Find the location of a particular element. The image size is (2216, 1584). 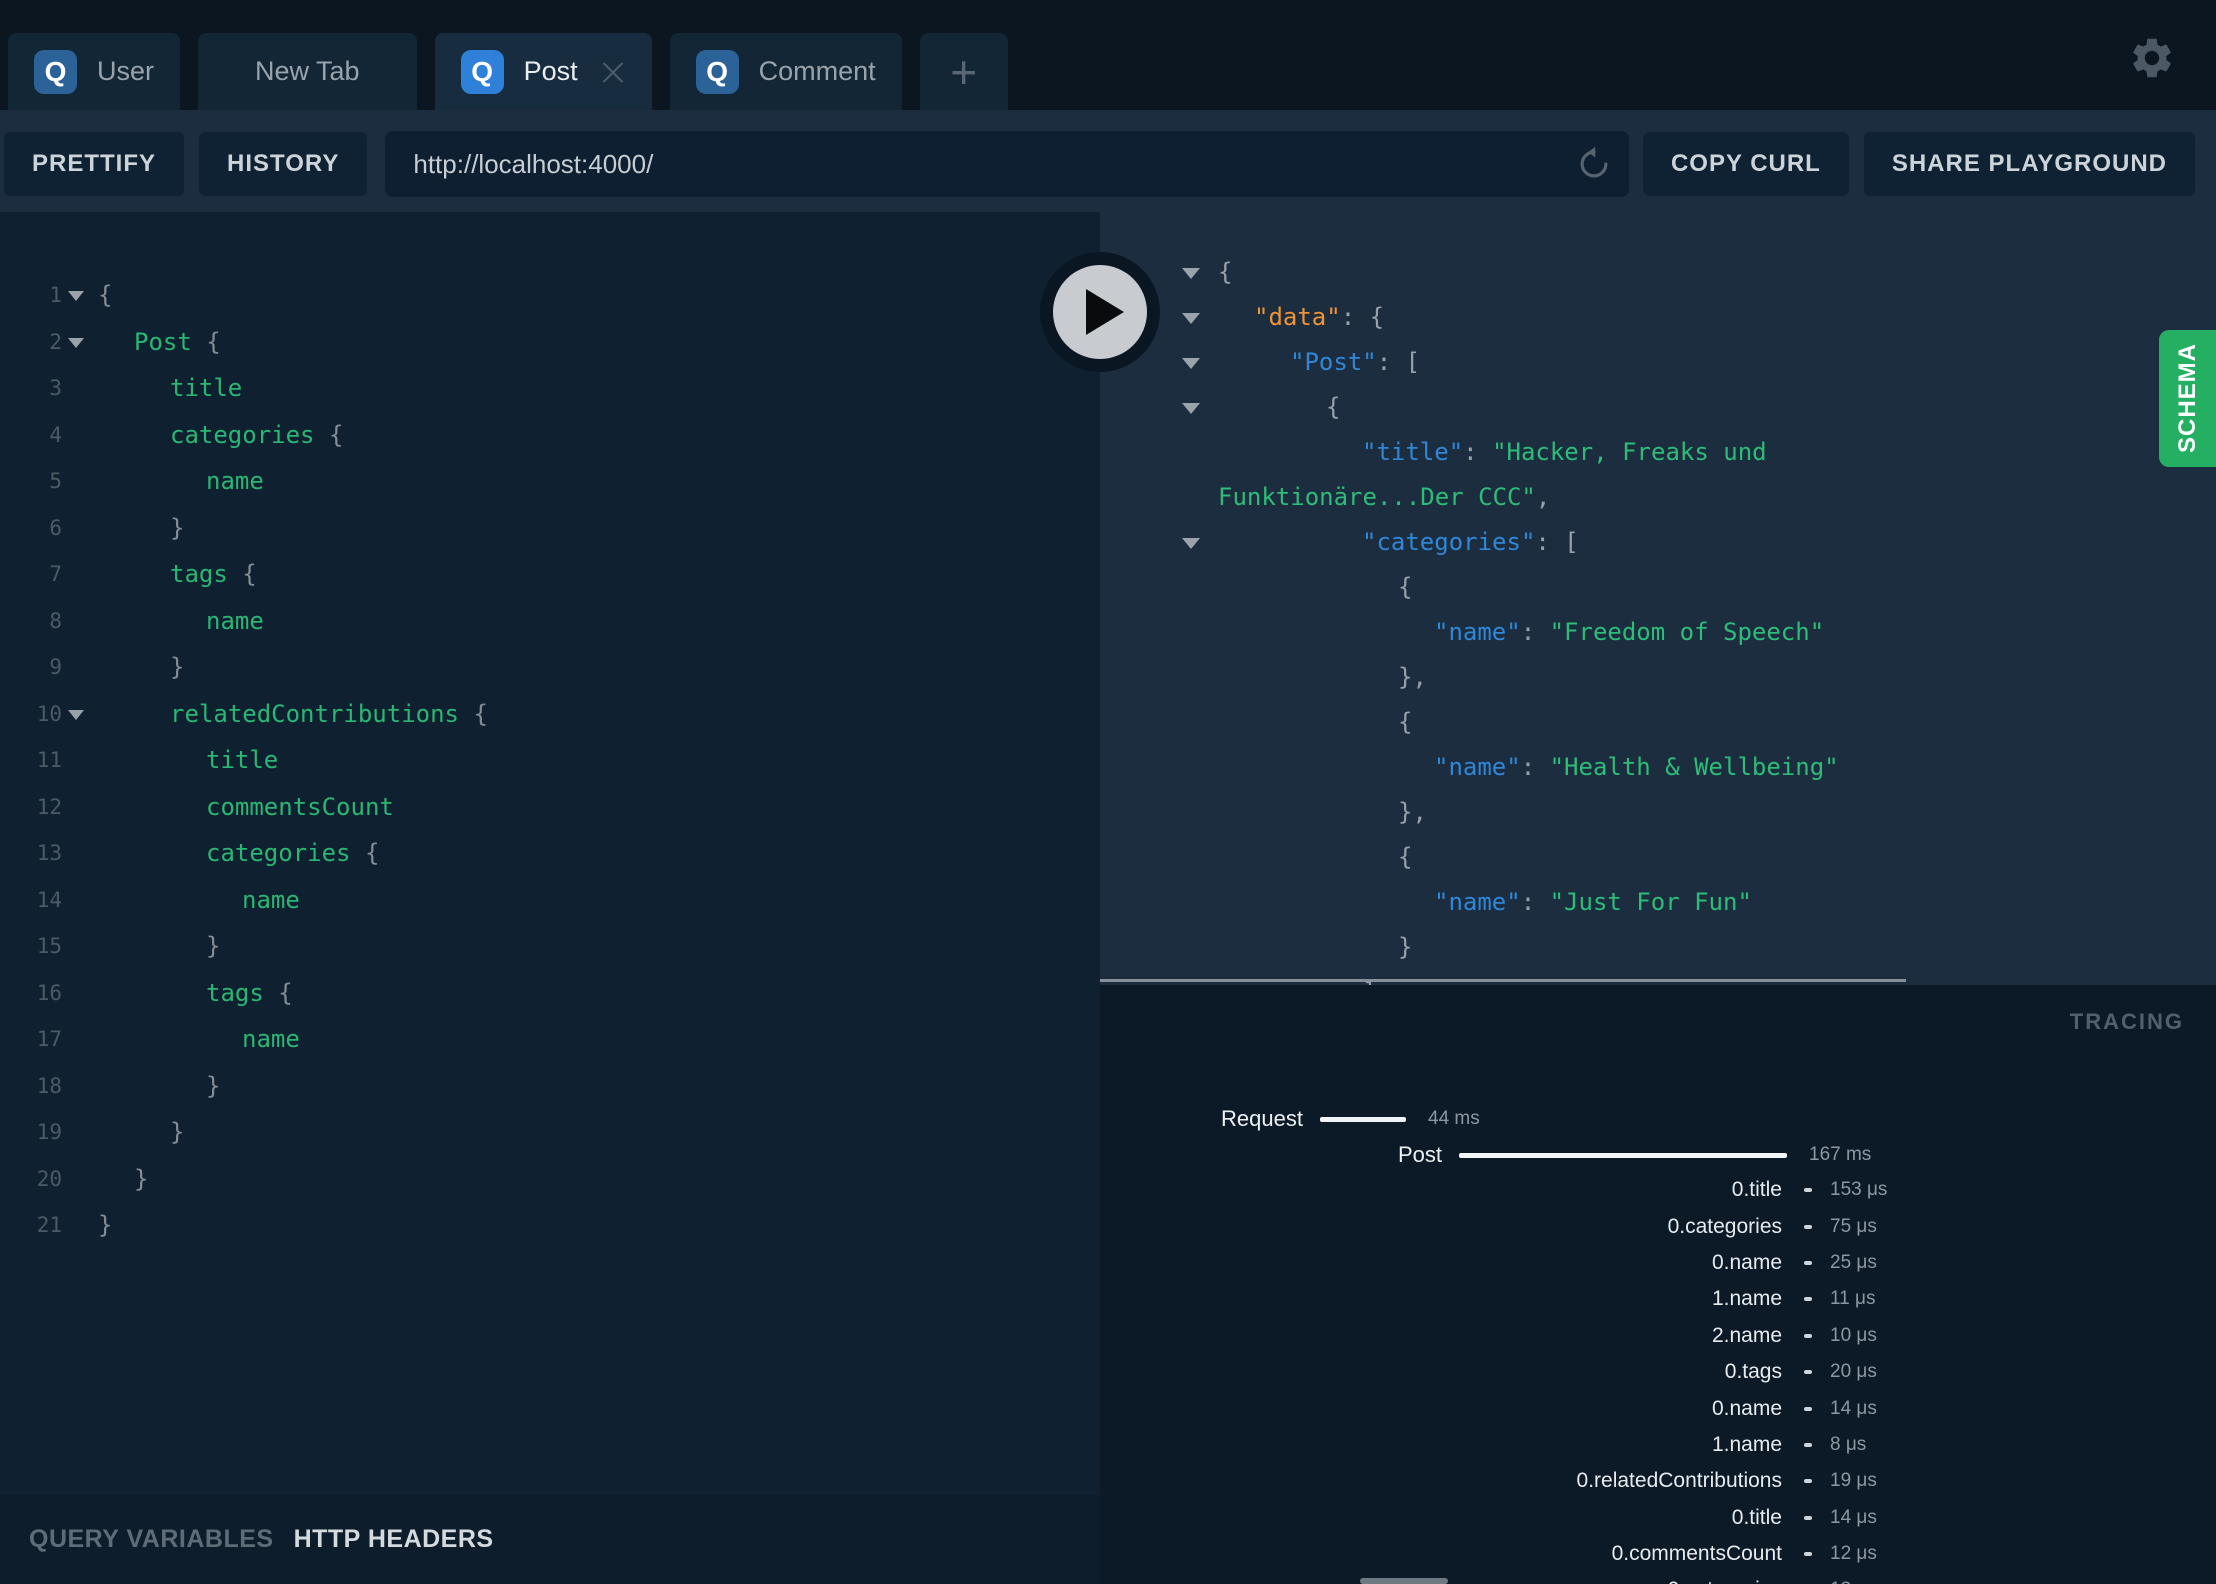

response-line: ] is located at coordinates (1658, 977).